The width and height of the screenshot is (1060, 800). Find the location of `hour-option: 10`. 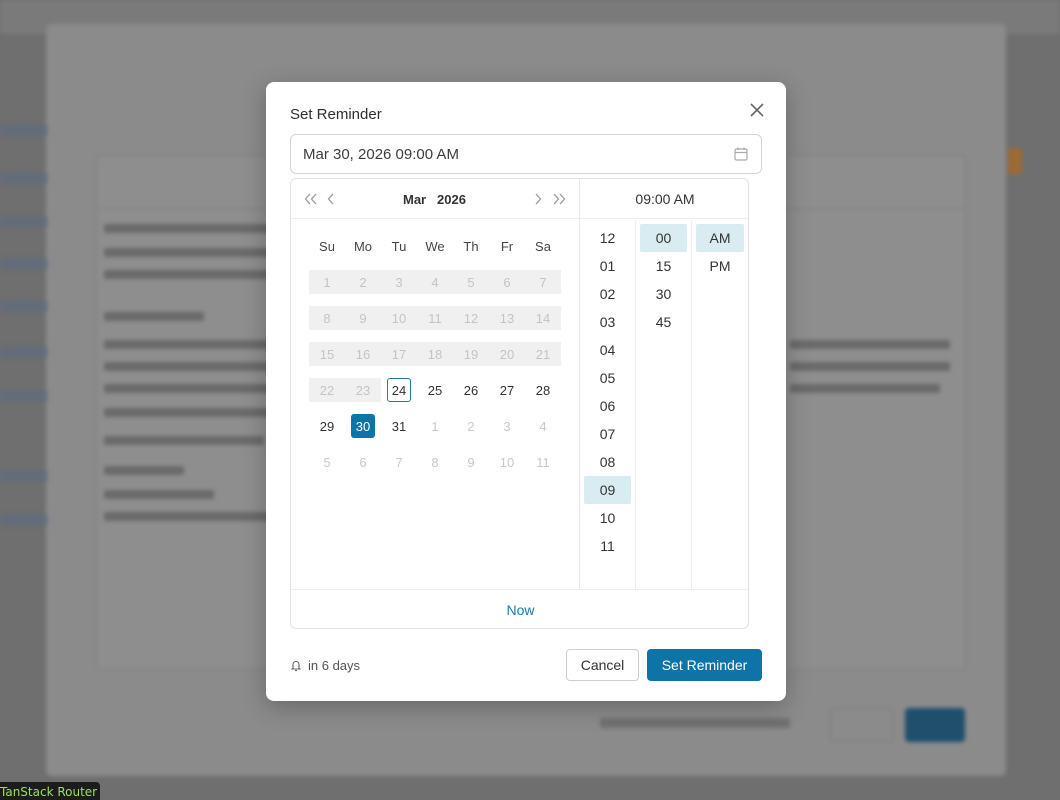

hour-option: 10 is located at coordinates (607, 518).